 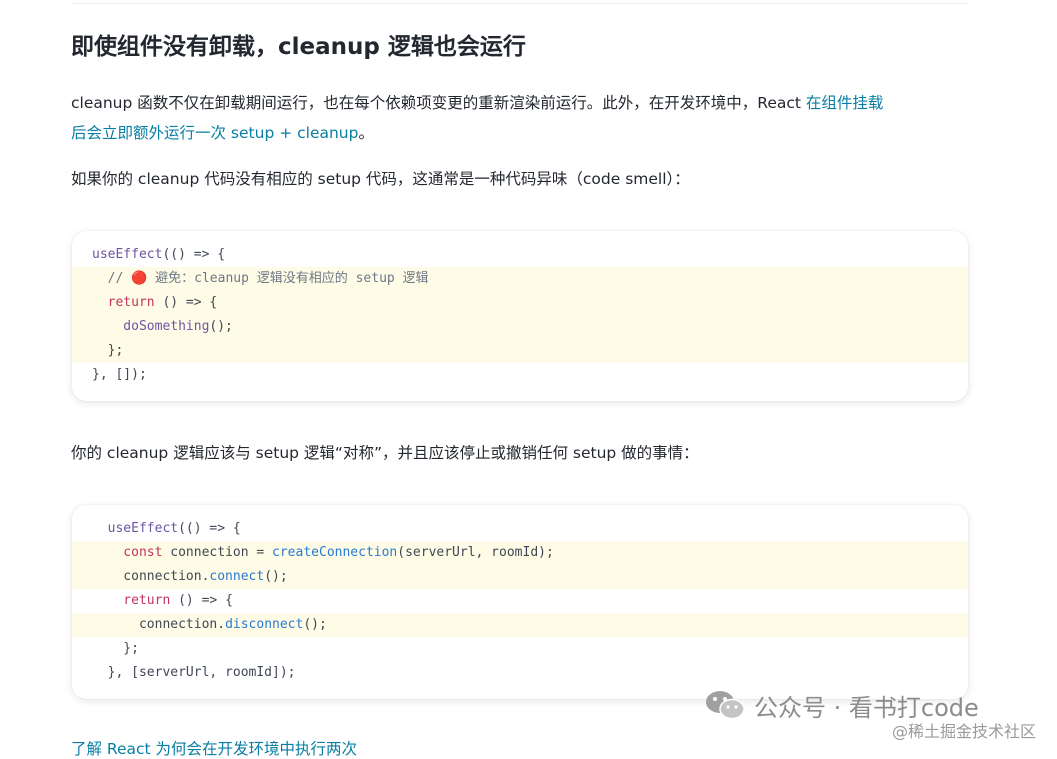 What do you see at coordinates (112, 278) in the screenshot?
I see `code-token: //` at bounding box center [112, 278].